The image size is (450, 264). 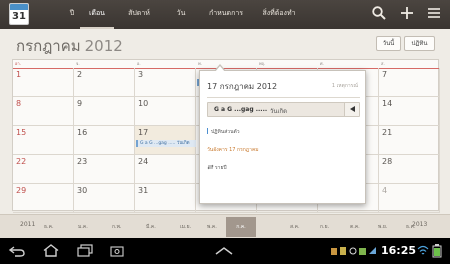 I want to click on popup-event-type: วันเกิด, so click(x=279, y=111).